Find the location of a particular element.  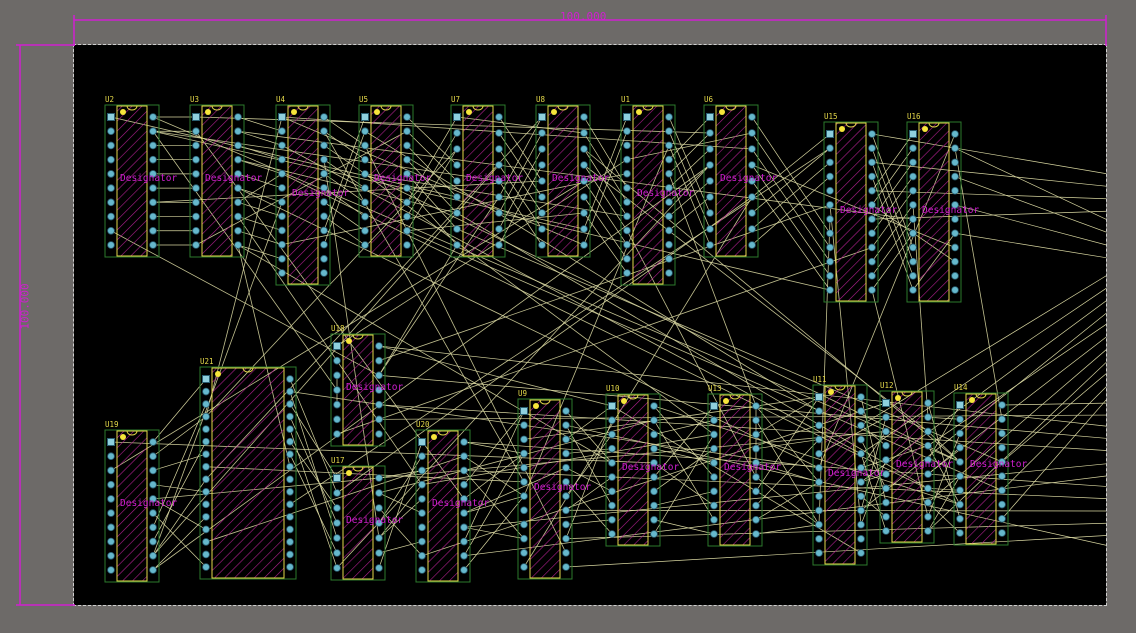

height-dimension-label: 100.000 is located at coordinates (25, 306).